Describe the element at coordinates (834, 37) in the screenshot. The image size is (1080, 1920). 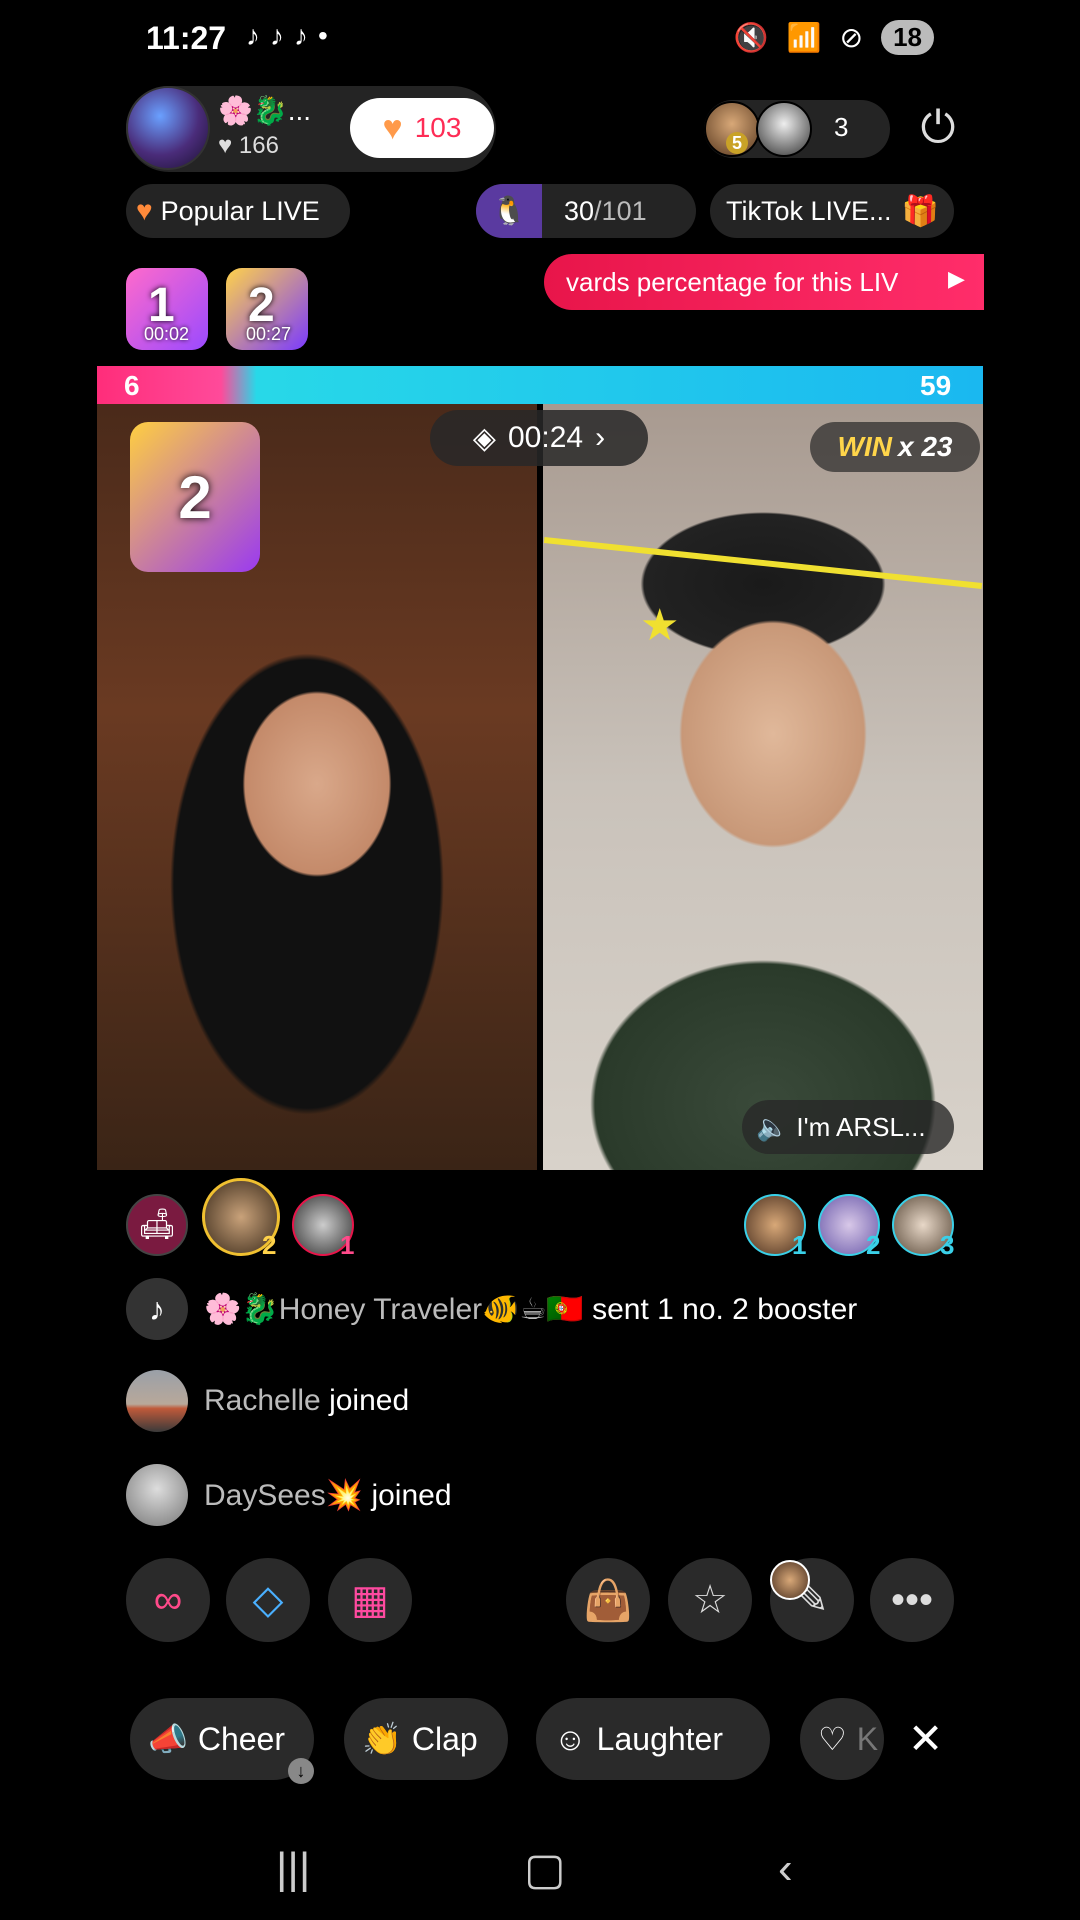
I see `status-system-icons: 🔇 📶 ⊘ 18` at that location.